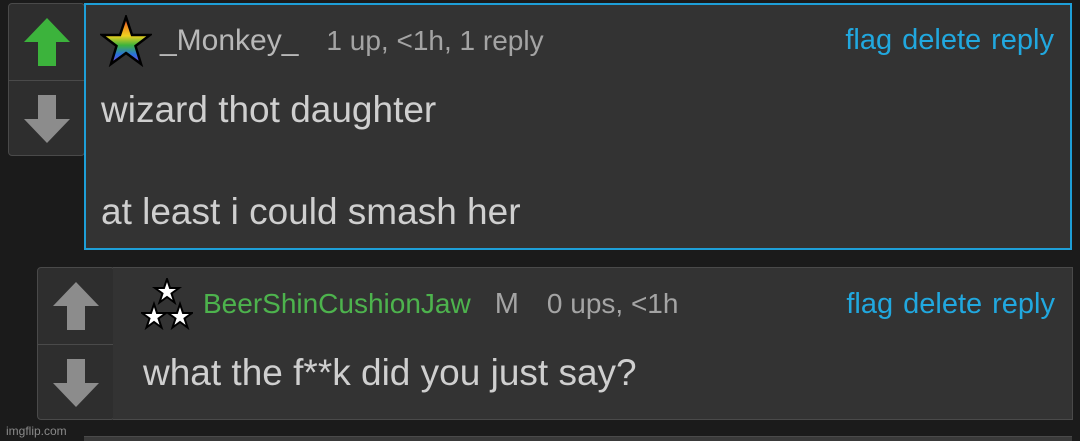 The image size is (1080, 441). What do you see at coordinates (126, 41) in the screenshot?
I see `rainbow-star-icon` at bounding box center [126, 41].